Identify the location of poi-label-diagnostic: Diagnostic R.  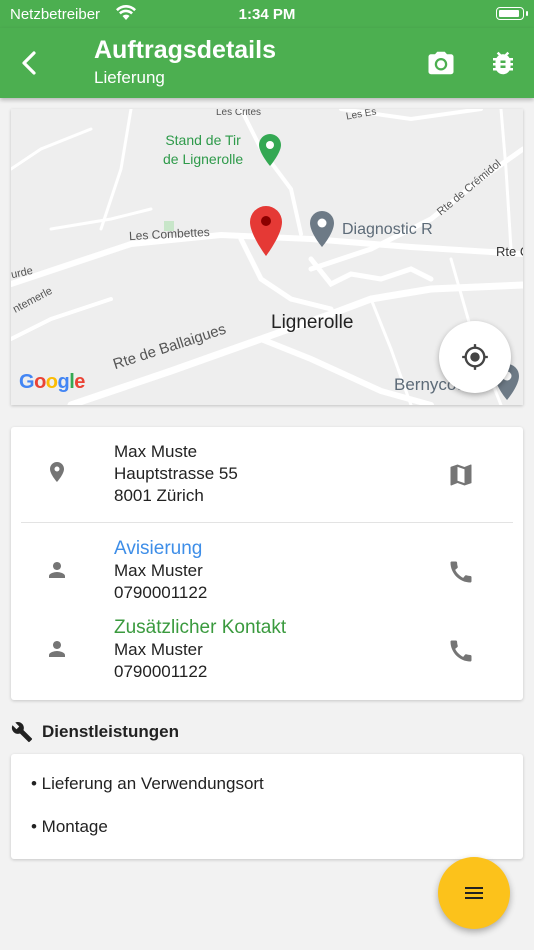
(387, 230).